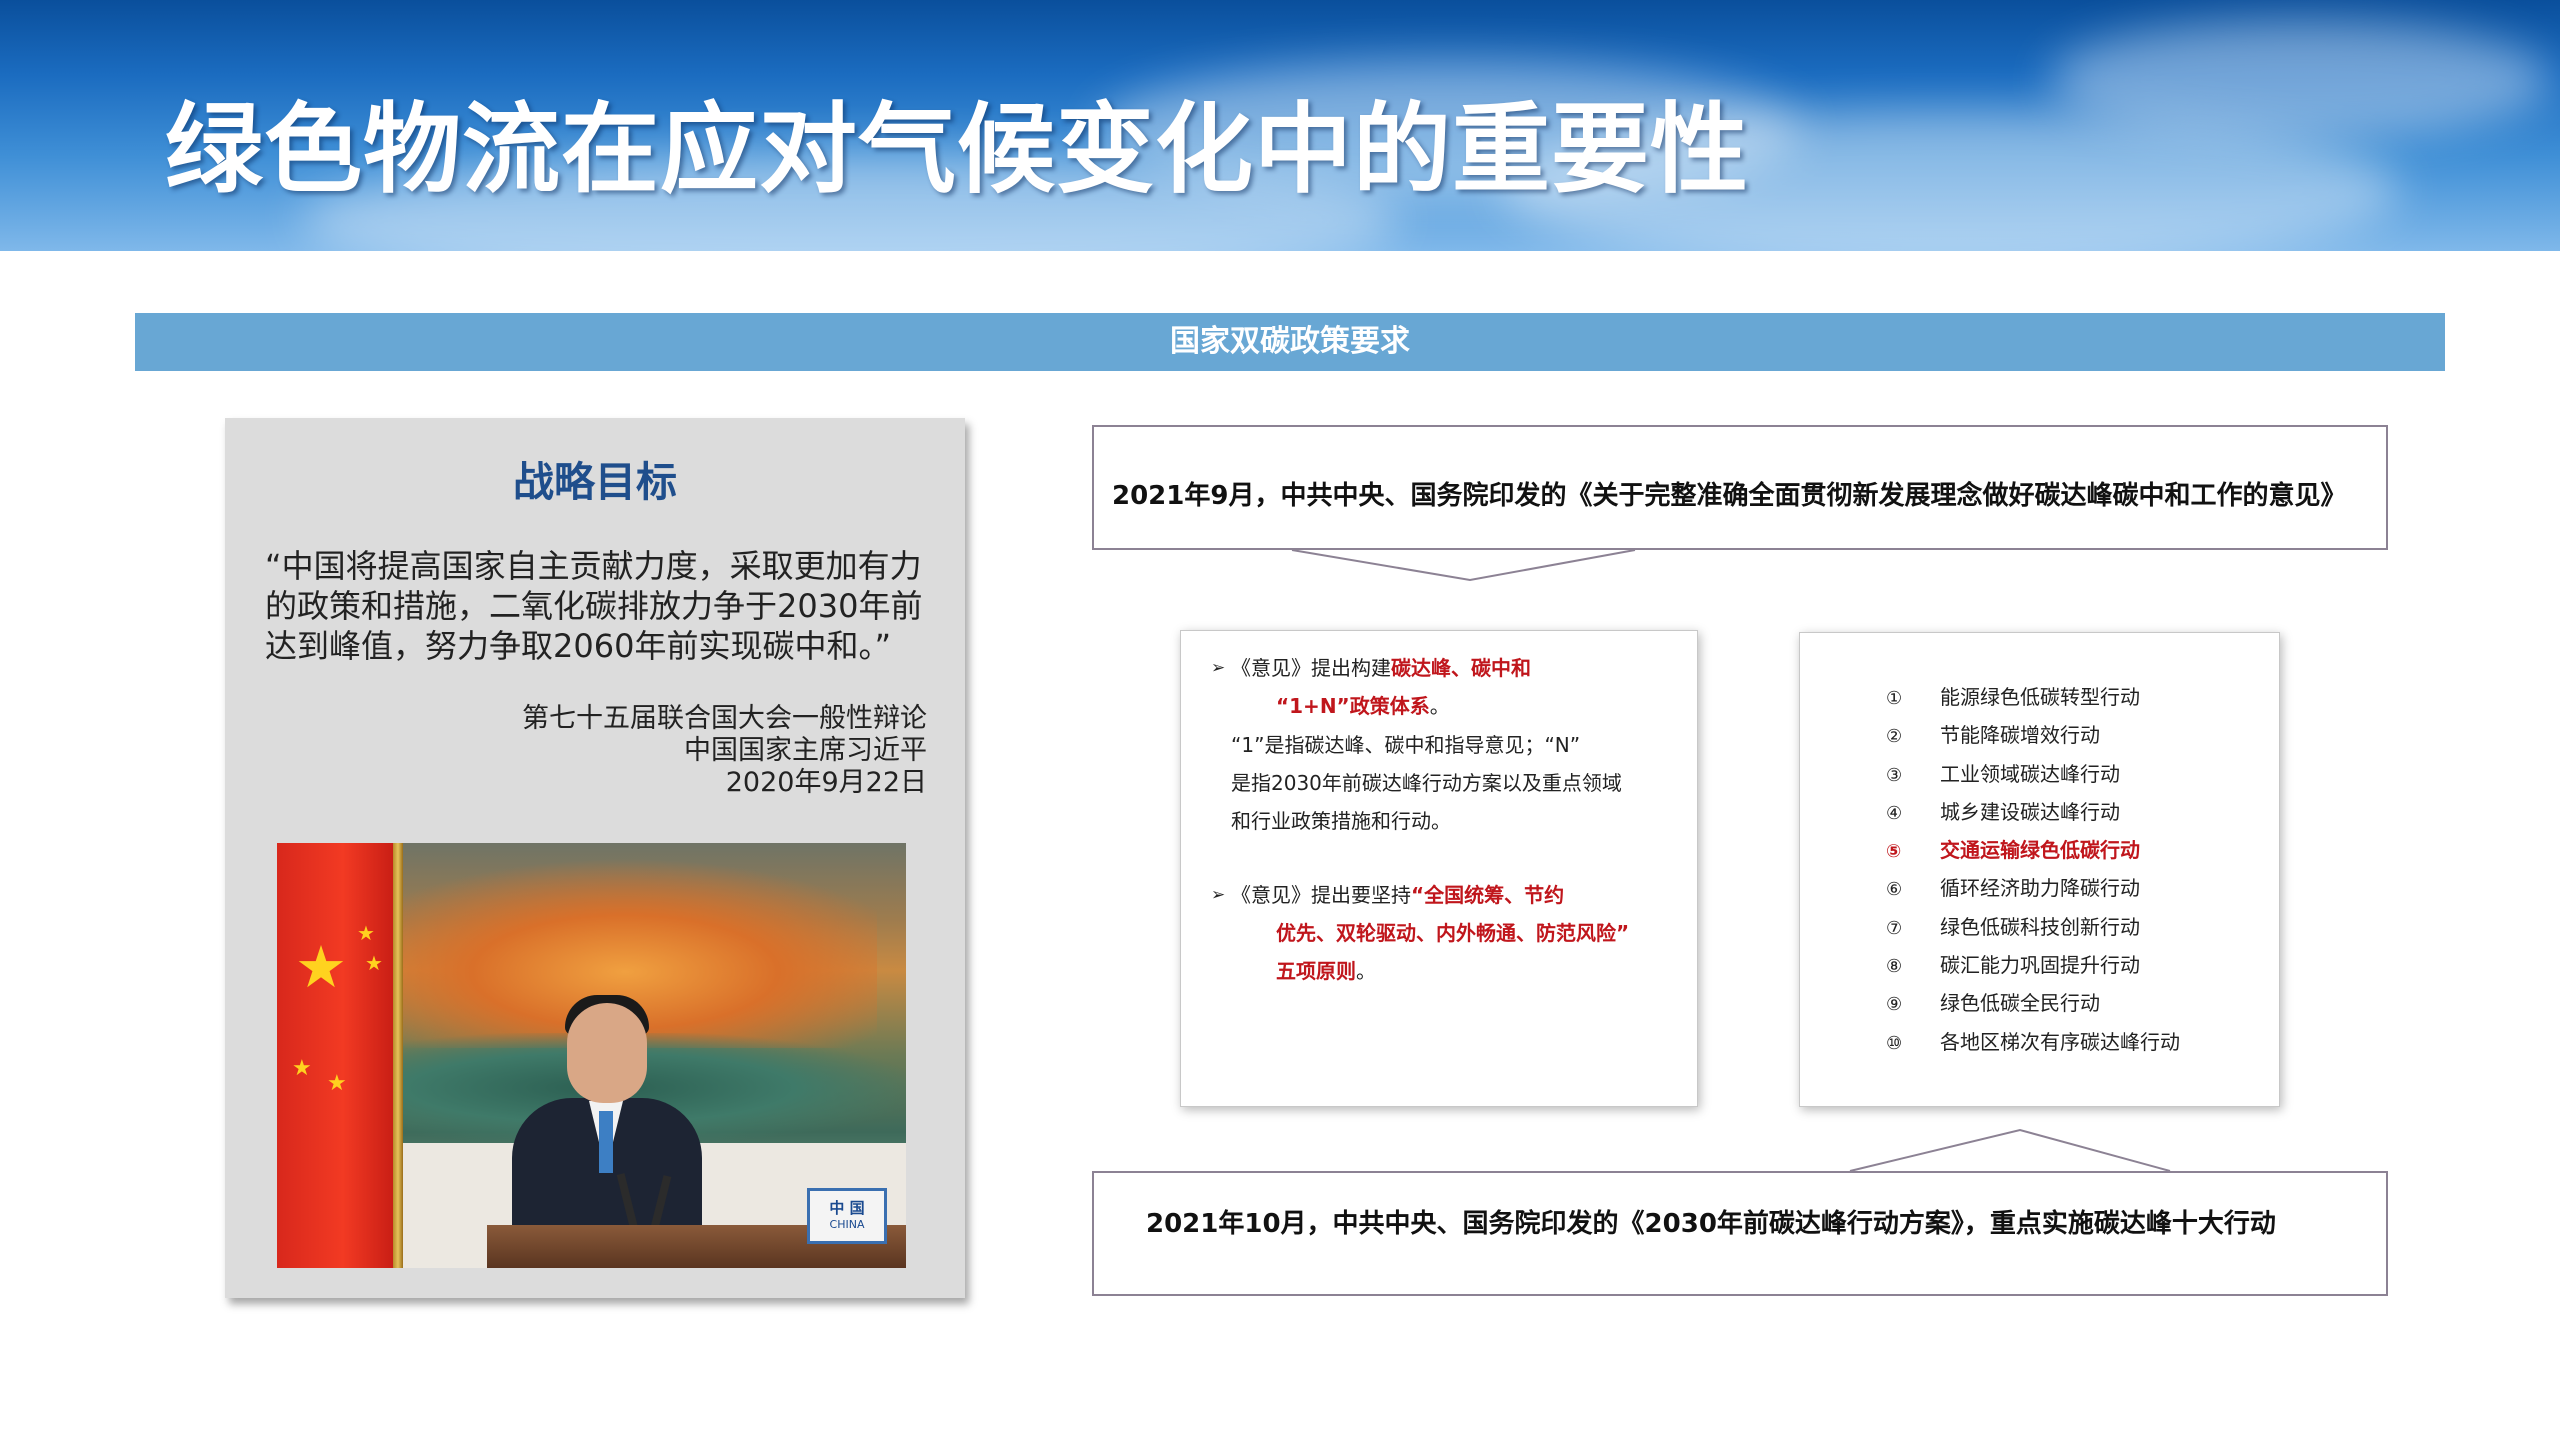 The width and height of the screenshot is (2560, 1440). Describe the element at coordinates (1894, 967) in the screenshot. I see `list-number: ⑧` at that location.